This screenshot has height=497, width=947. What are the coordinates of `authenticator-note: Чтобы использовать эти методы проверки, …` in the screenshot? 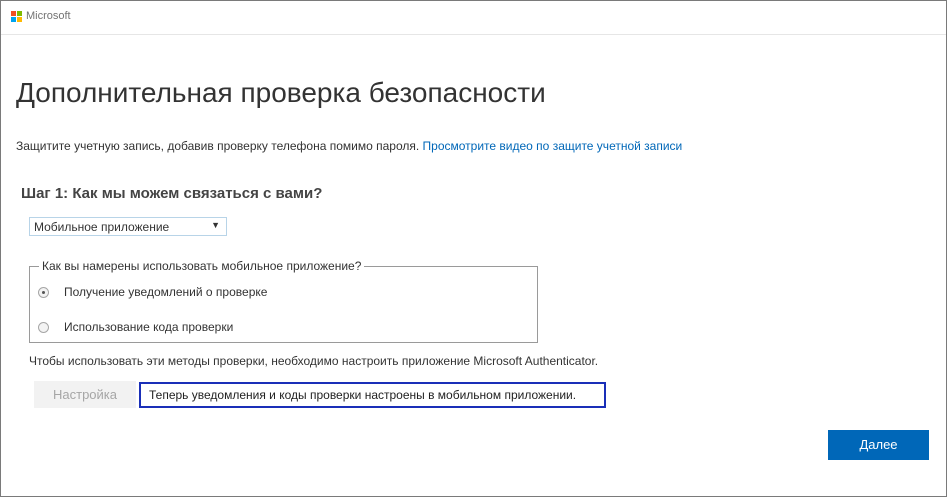 It's located at (314, 361).